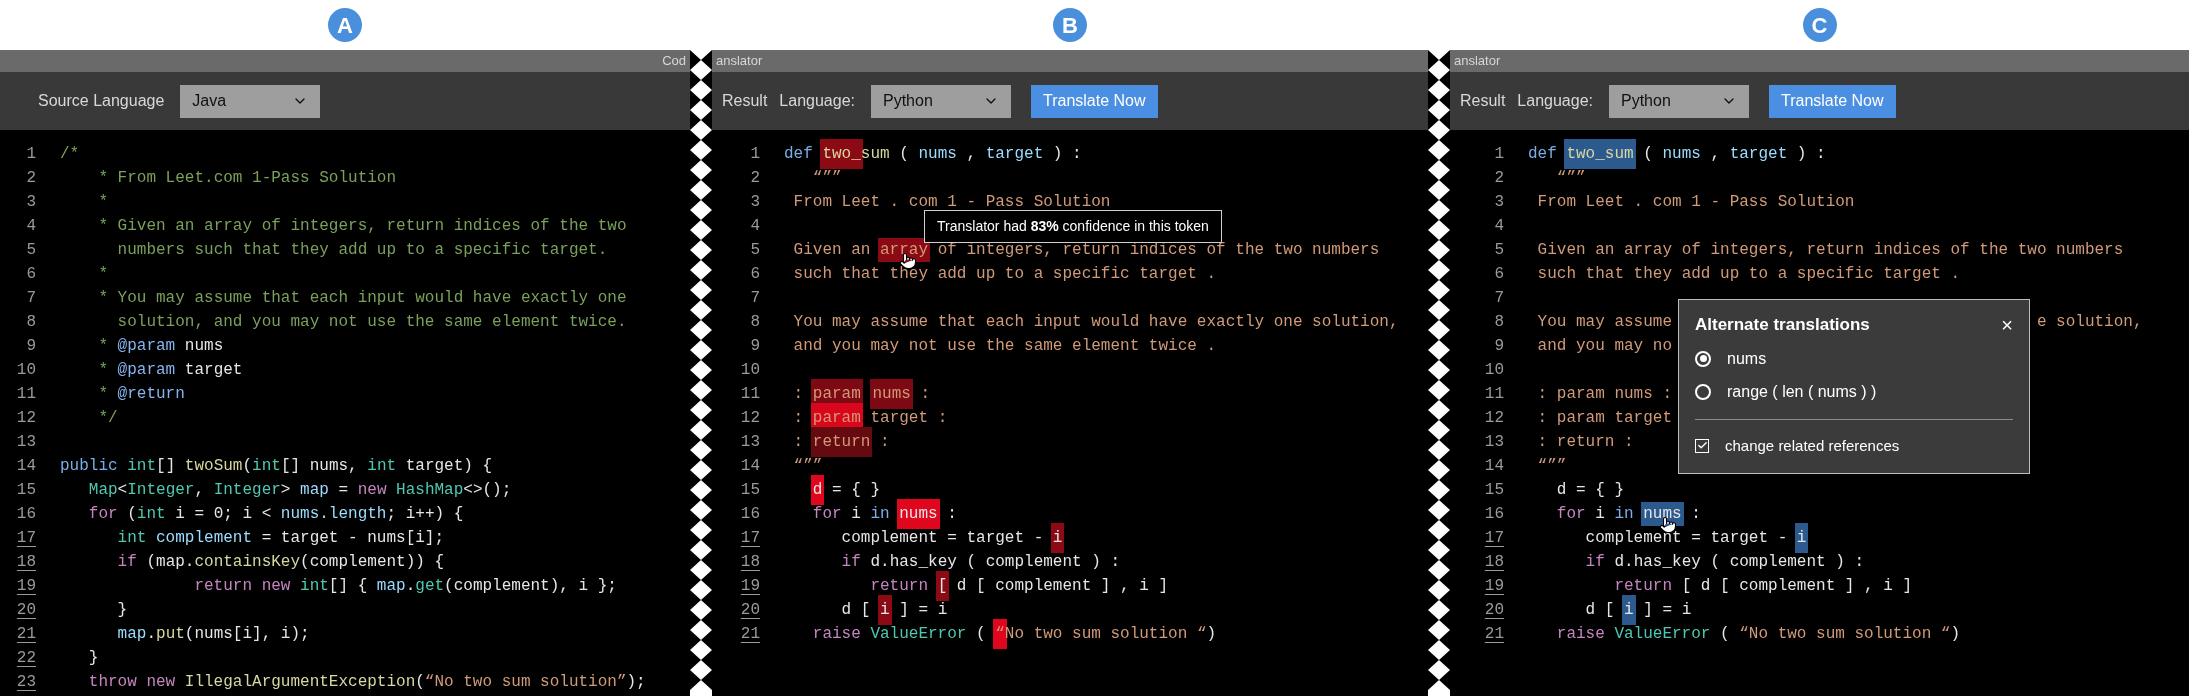 The height and width of the screenshot is (696, 2189). I want to click on code-token: solution, and you may not use the same element twice., so click(371, 322).